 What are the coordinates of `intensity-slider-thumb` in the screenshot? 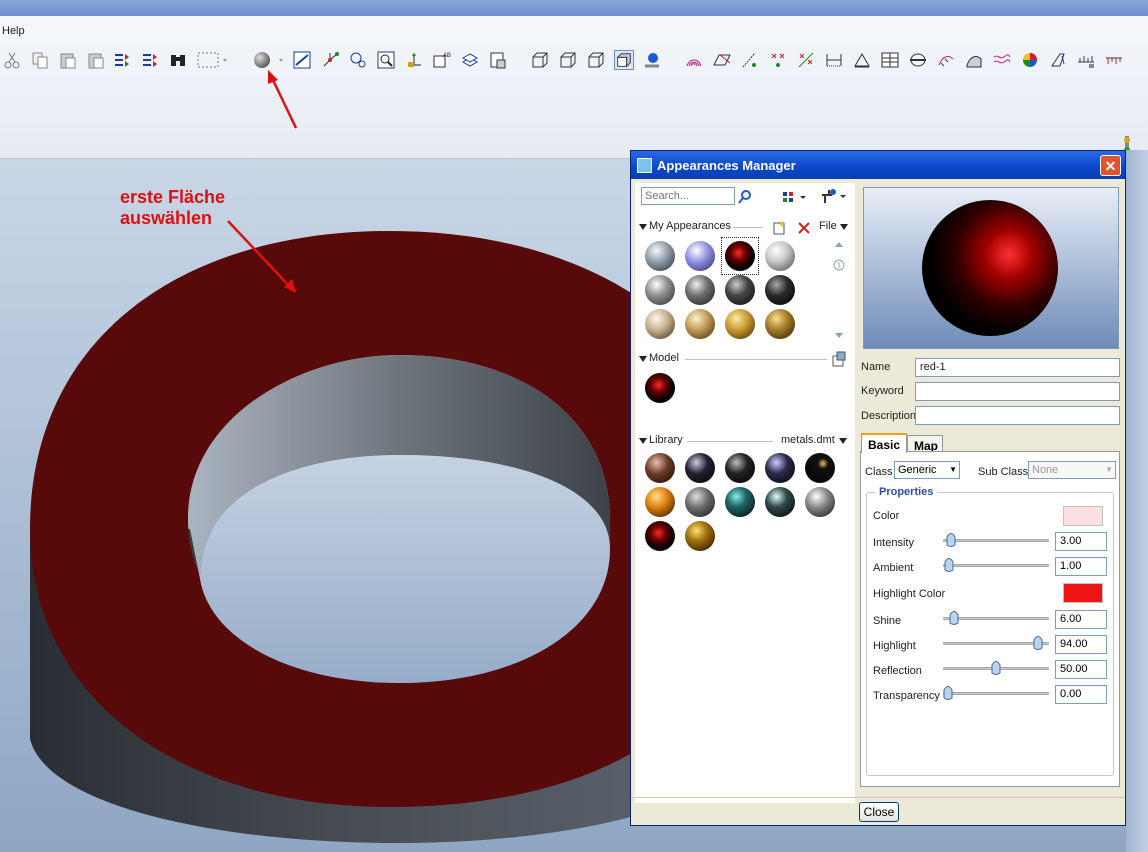 It's located at (951, 540).